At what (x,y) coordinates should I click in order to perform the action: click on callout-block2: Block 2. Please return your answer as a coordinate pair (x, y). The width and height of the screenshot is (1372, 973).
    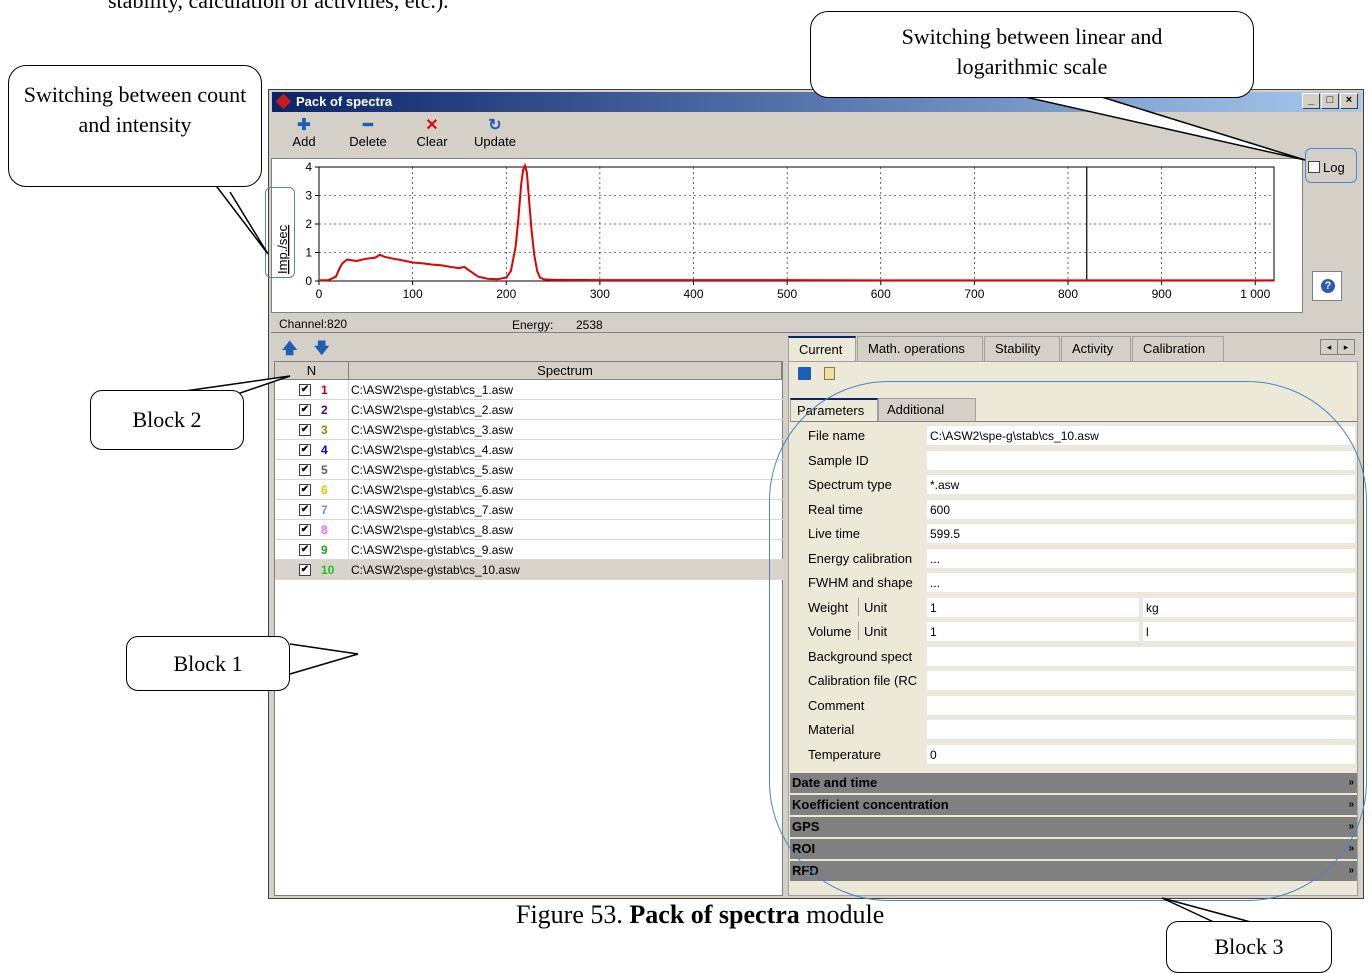
    Looking at the image, I should click on (167, 420).